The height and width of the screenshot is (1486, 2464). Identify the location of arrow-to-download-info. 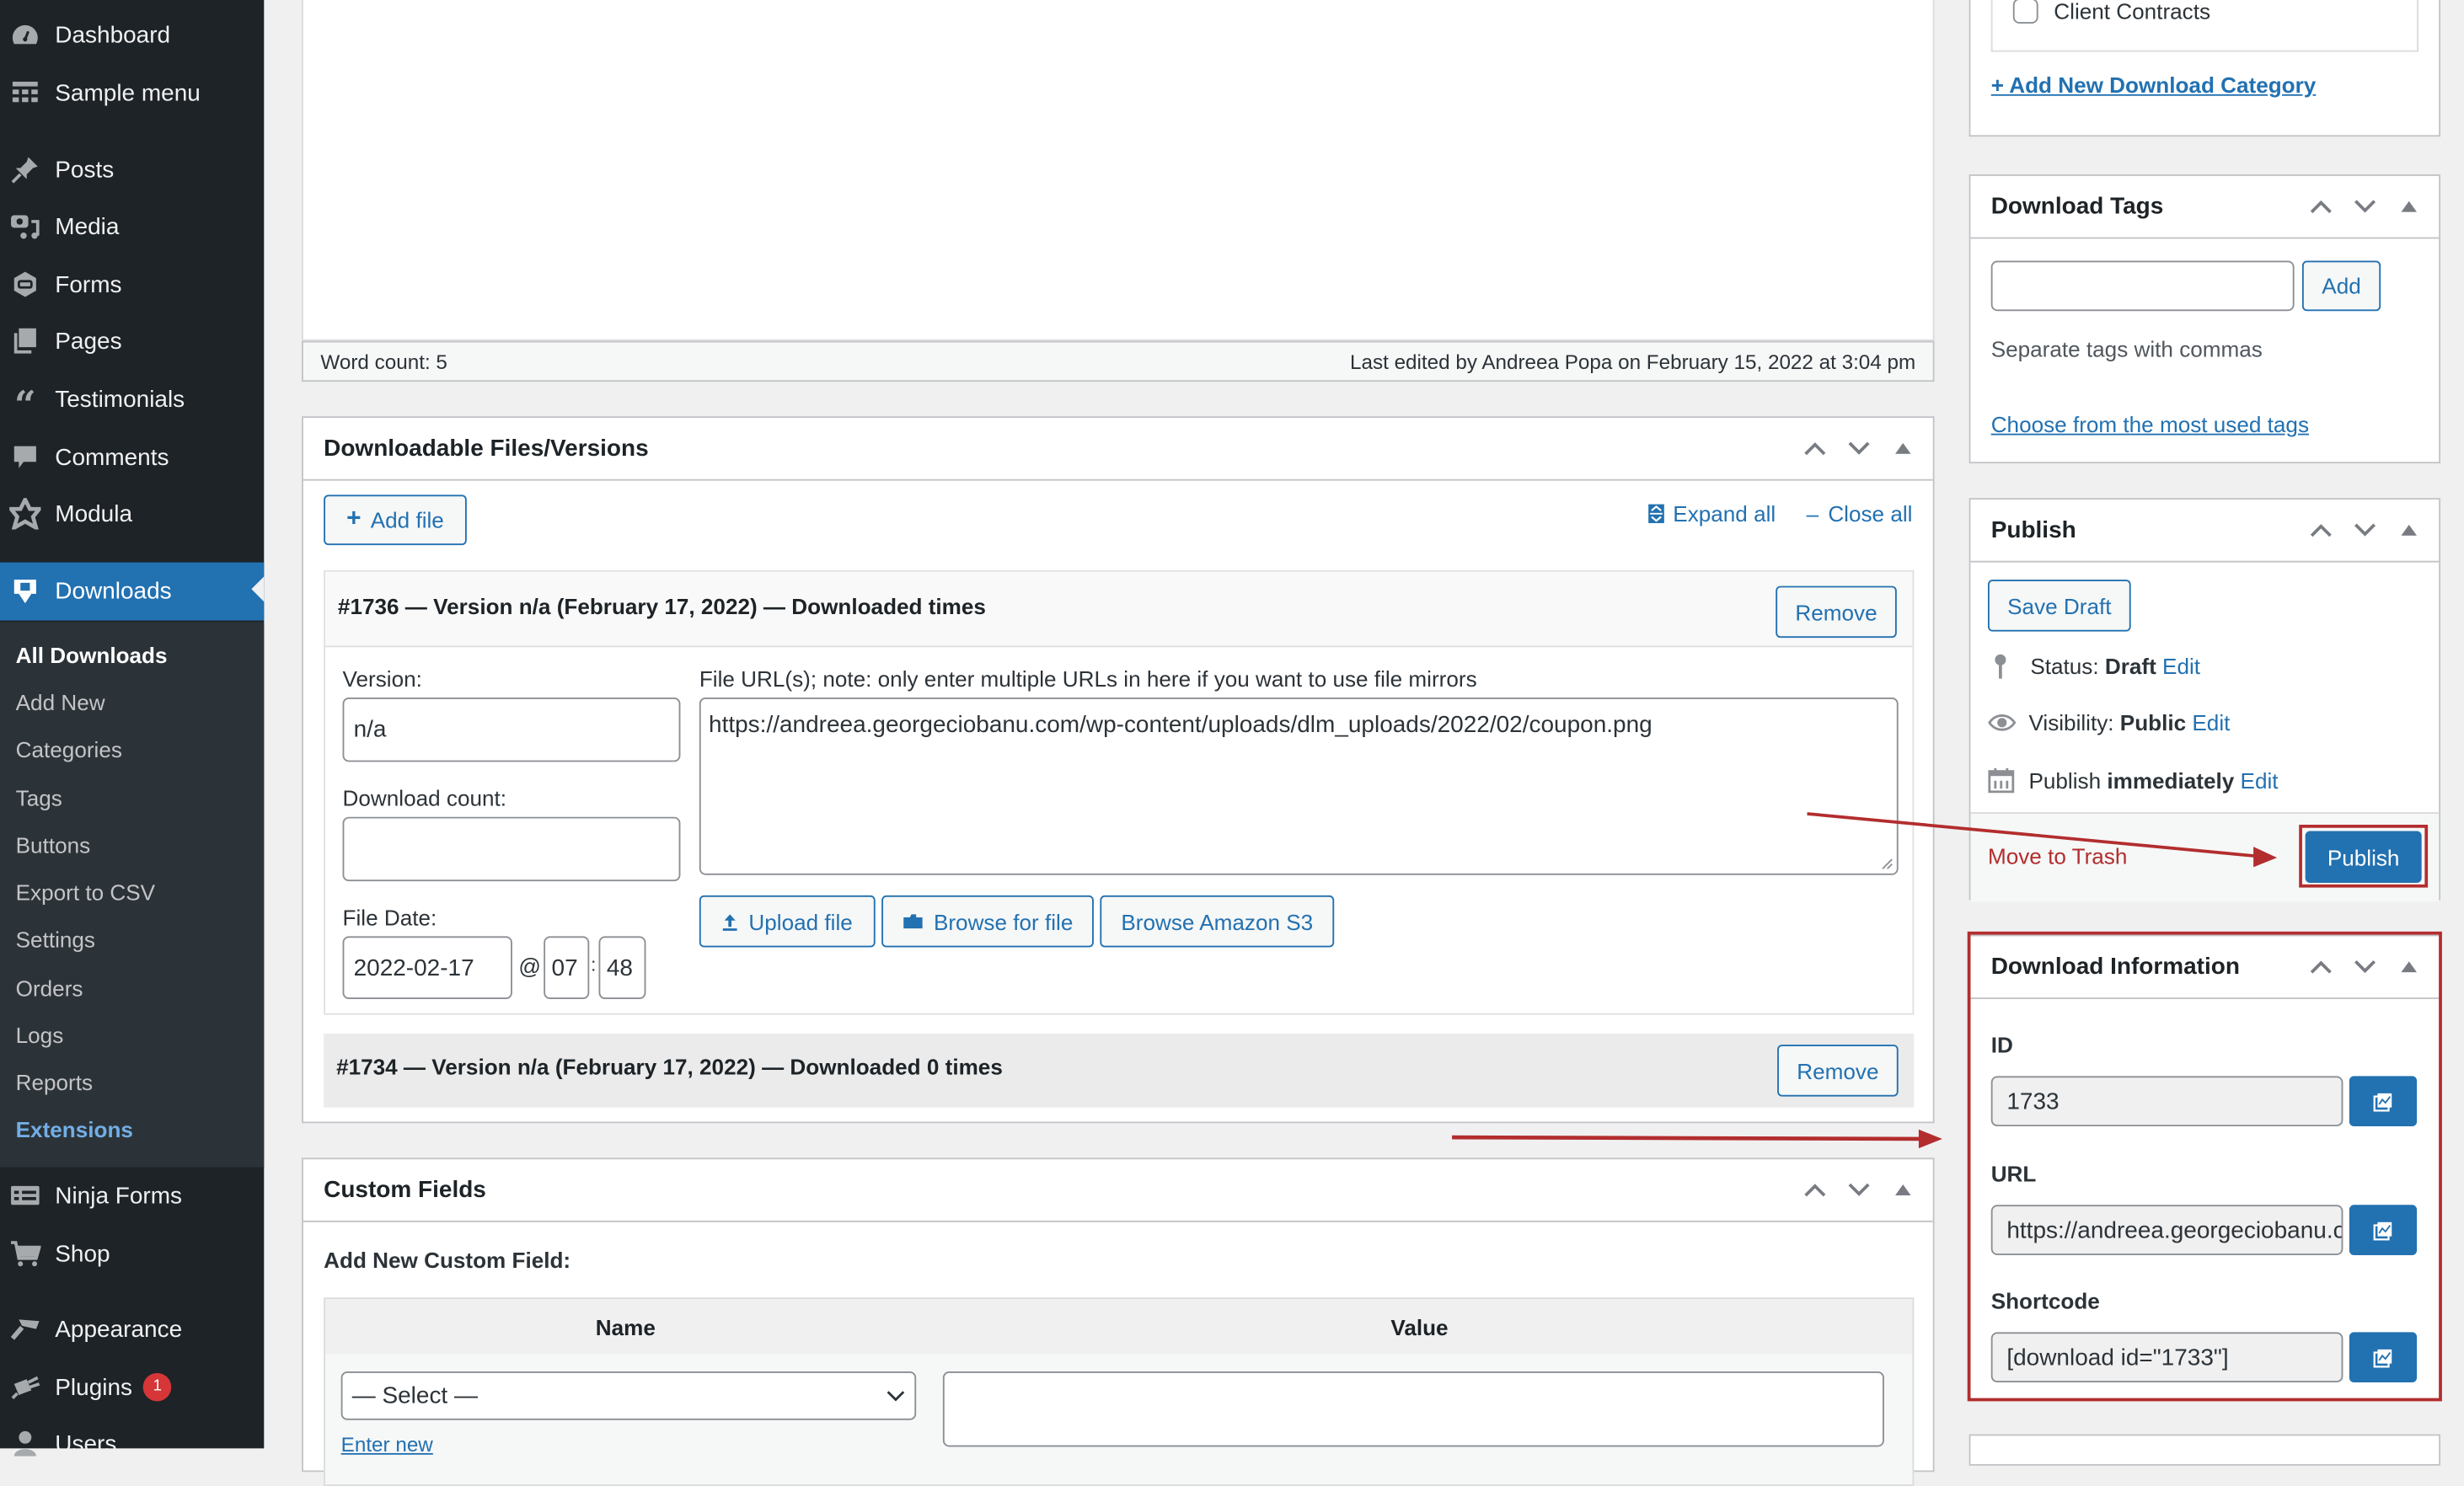
(1686, 1138).